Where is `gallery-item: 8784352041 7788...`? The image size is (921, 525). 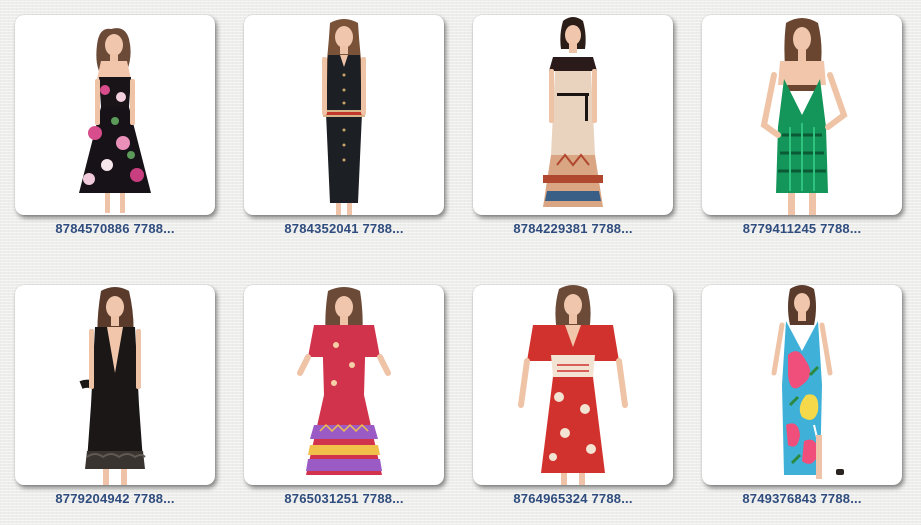 gallery-item: 8784352041 7788... is located at coordinates (345, 135).